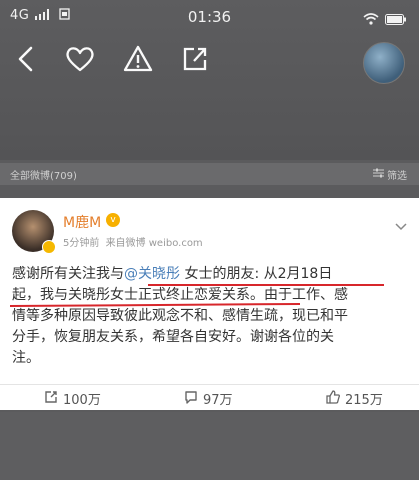 Image resolution: width=419 pixels, height=480 pixels. What do you see at coordinates (154, 243) in the screenshot?
I see `post-source: 来自微博 weibo.com` at bounding box center [154, 243].